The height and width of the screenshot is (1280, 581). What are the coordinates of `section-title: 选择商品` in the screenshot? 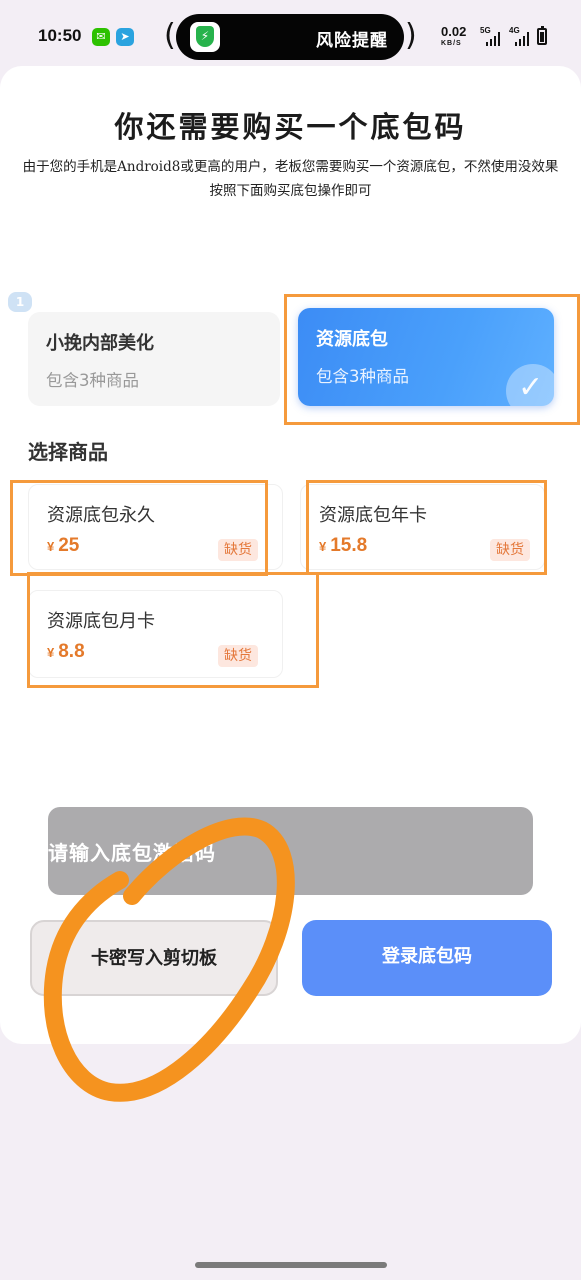 It's located at (68, 452).